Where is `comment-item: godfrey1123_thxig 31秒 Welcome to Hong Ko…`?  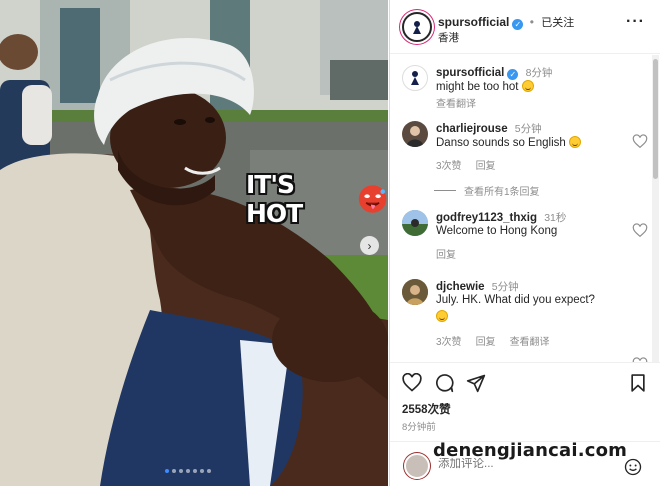 comment-item: godfrey1123_thxig 31秒 Welcome to Hong Ko… is located at coordinates (521, 235).